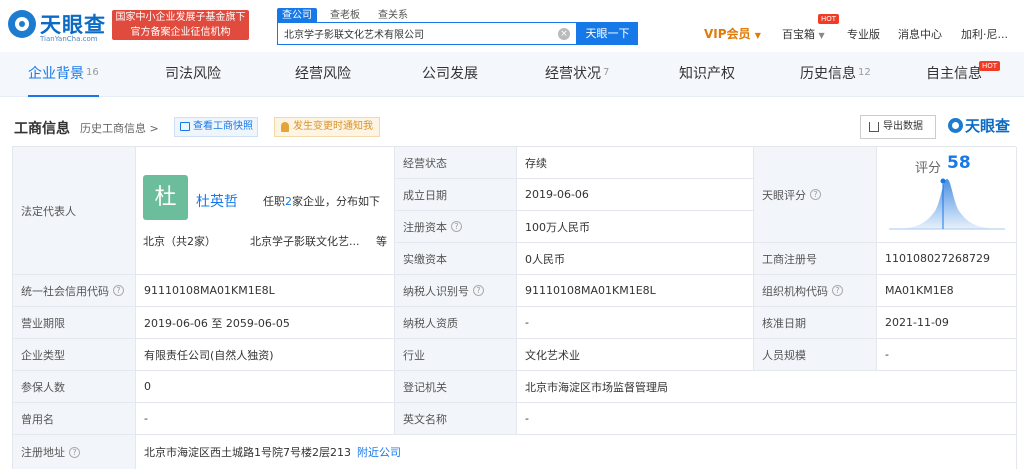  Describe the element at coordinates (990, 66) in the screenshot. I see `hot-badge: HOT` at that location.